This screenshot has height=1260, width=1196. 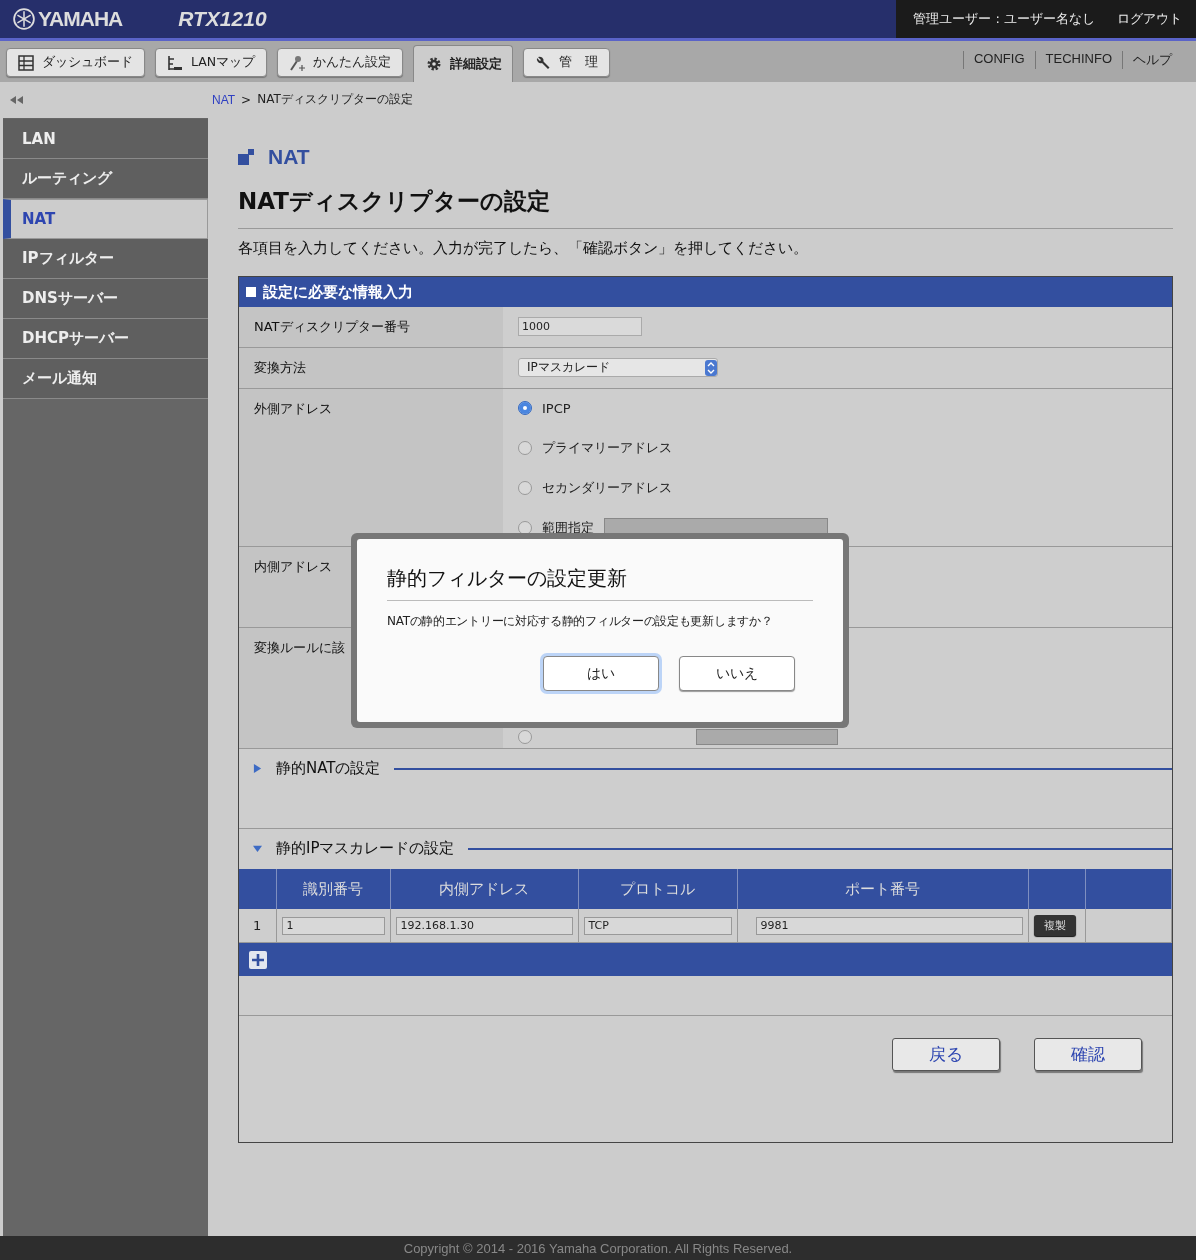 What do you see at coordinates (257, 925) in the screenshot?
I see `row-number: 1` at bounding box center [257, 925].